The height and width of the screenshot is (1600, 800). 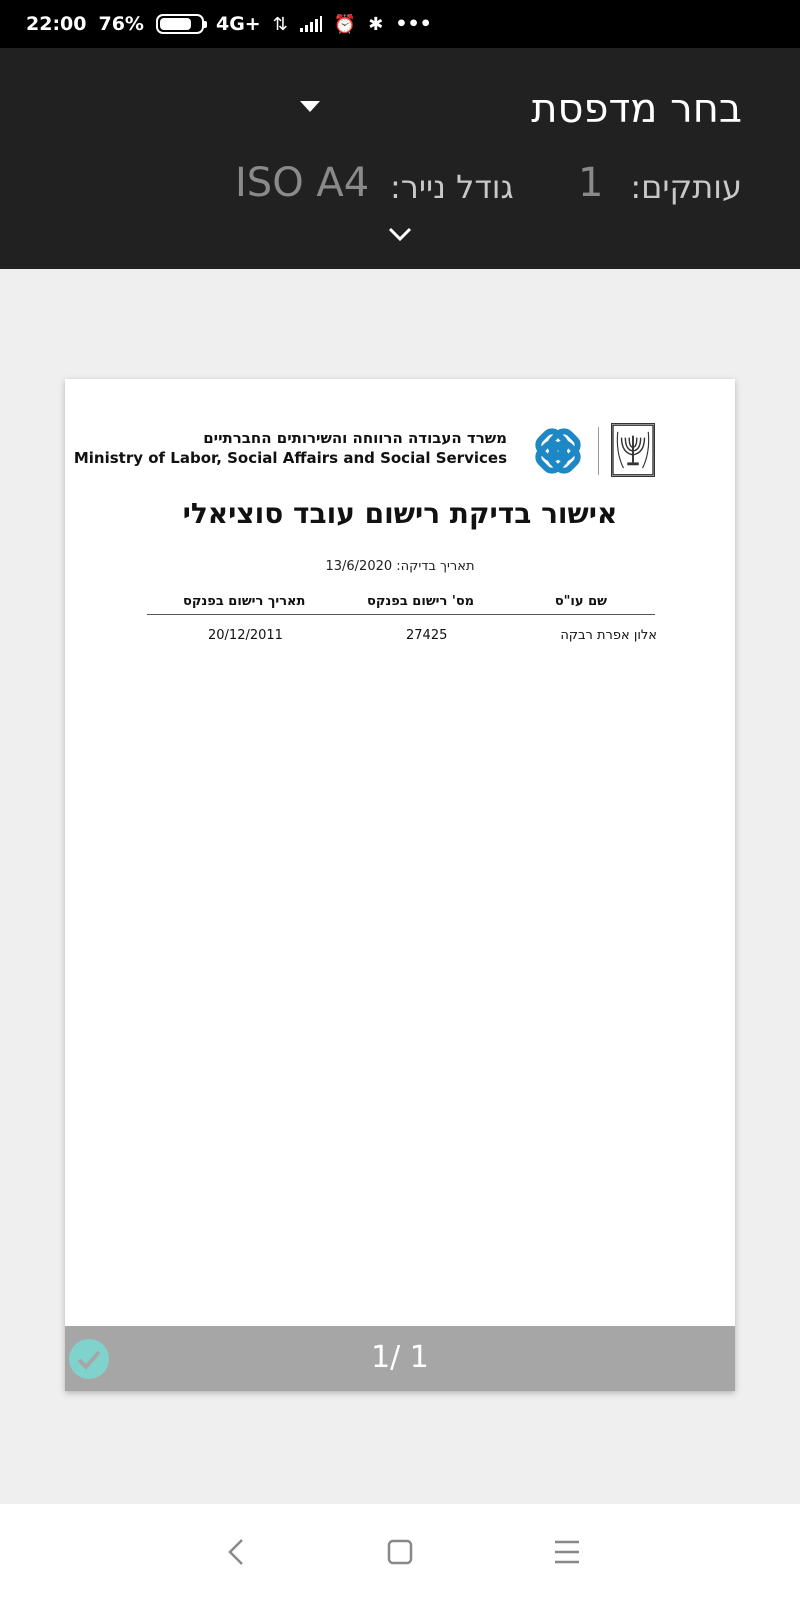 I want to click on cell-registration-date: 20/12/2011, so click(x=245, y=635).